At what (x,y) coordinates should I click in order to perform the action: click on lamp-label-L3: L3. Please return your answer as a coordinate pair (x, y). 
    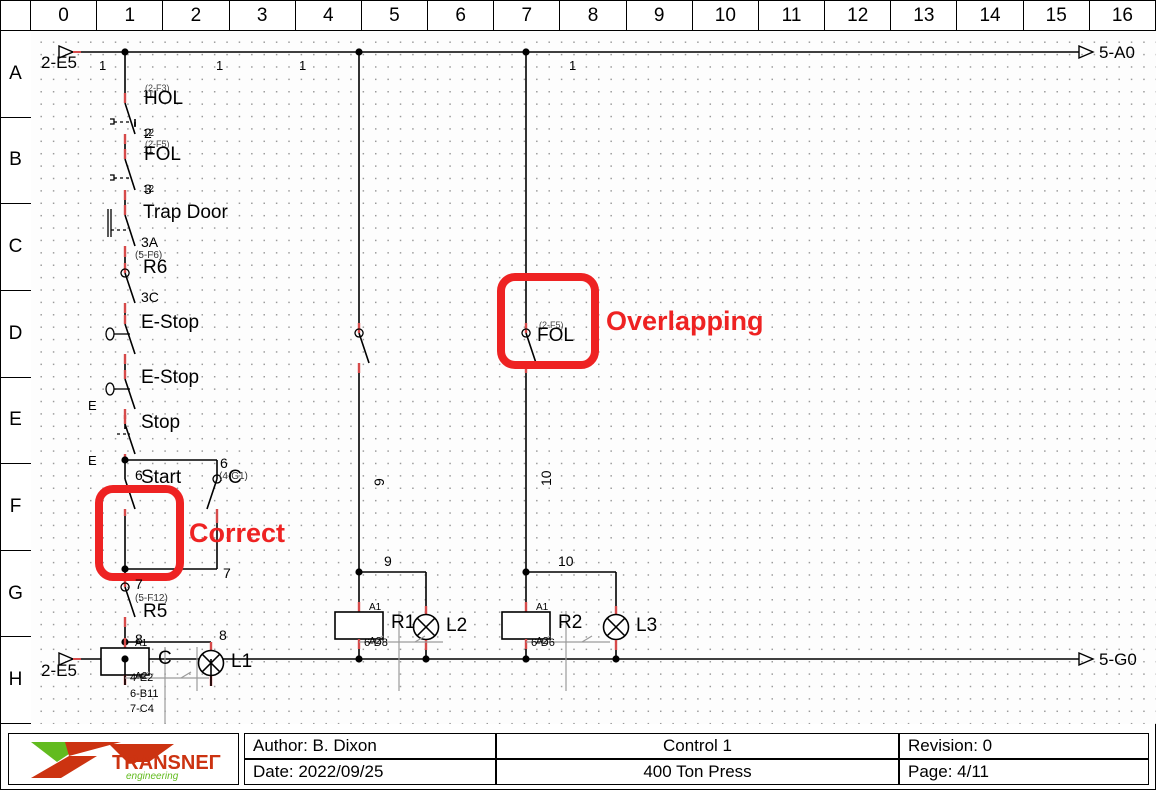
    Looking at the image, I should click on (647, 625).